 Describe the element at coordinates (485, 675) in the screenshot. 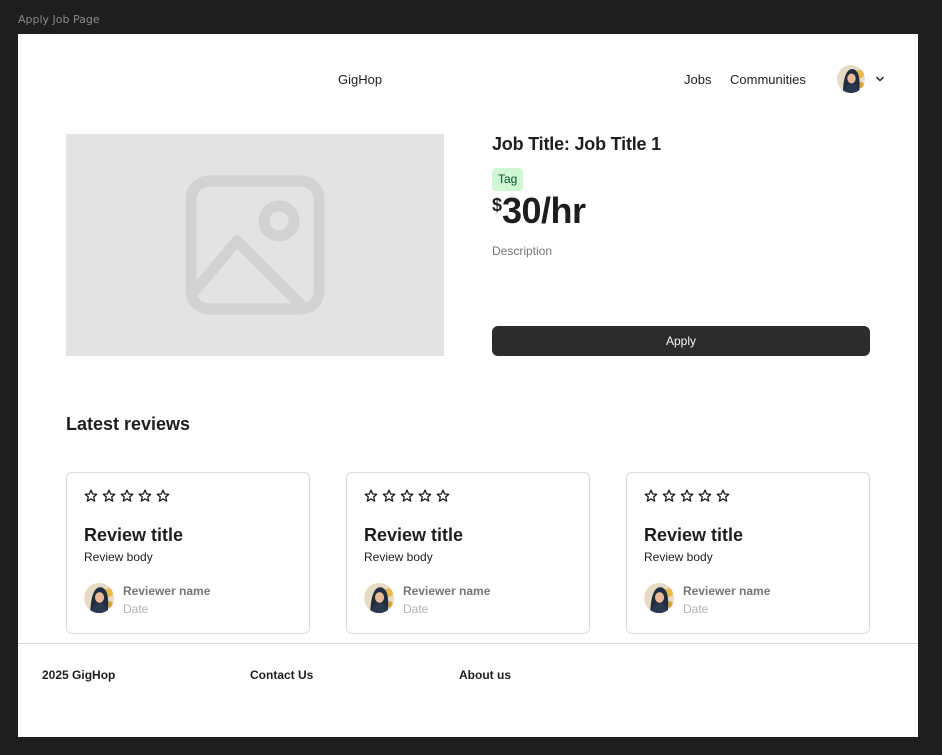

I see `footer-link-about: About us` at that location.